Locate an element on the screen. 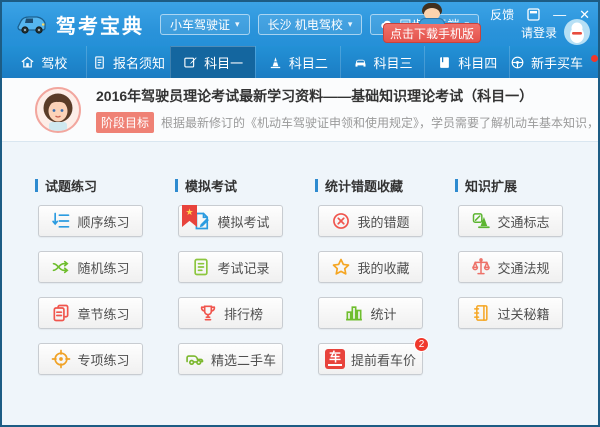 Image resolution: width=600 pixels, height=427 pixels. special-practice-button: 专项练习 is located at coordinates (90, 359).